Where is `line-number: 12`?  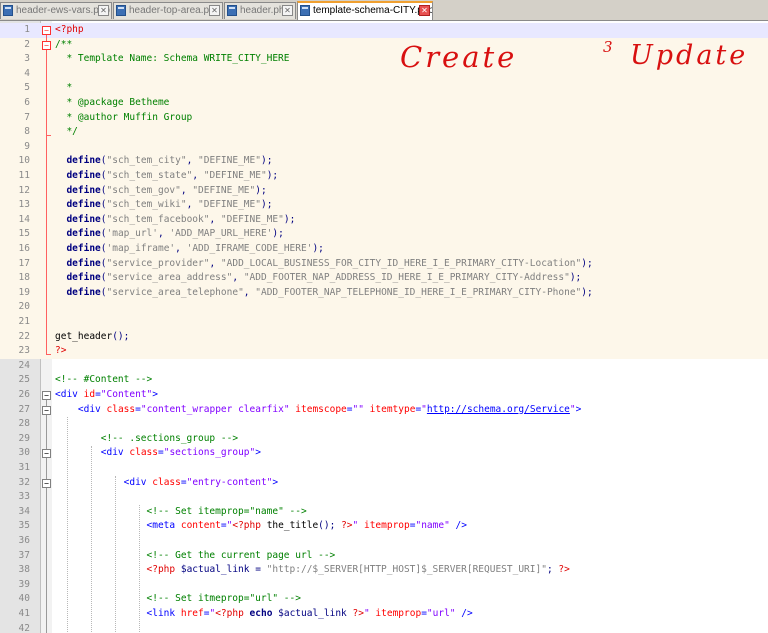 line-number: 12 is located at coordinates (24, 190).